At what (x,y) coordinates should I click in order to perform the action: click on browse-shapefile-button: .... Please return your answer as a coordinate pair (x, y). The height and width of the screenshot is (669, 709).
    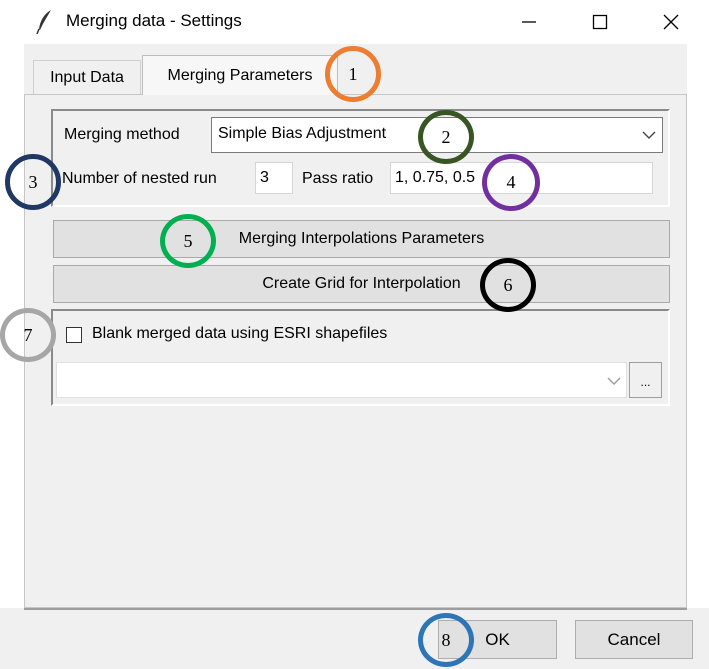
    Looking at the image, I should click on (645, 380).